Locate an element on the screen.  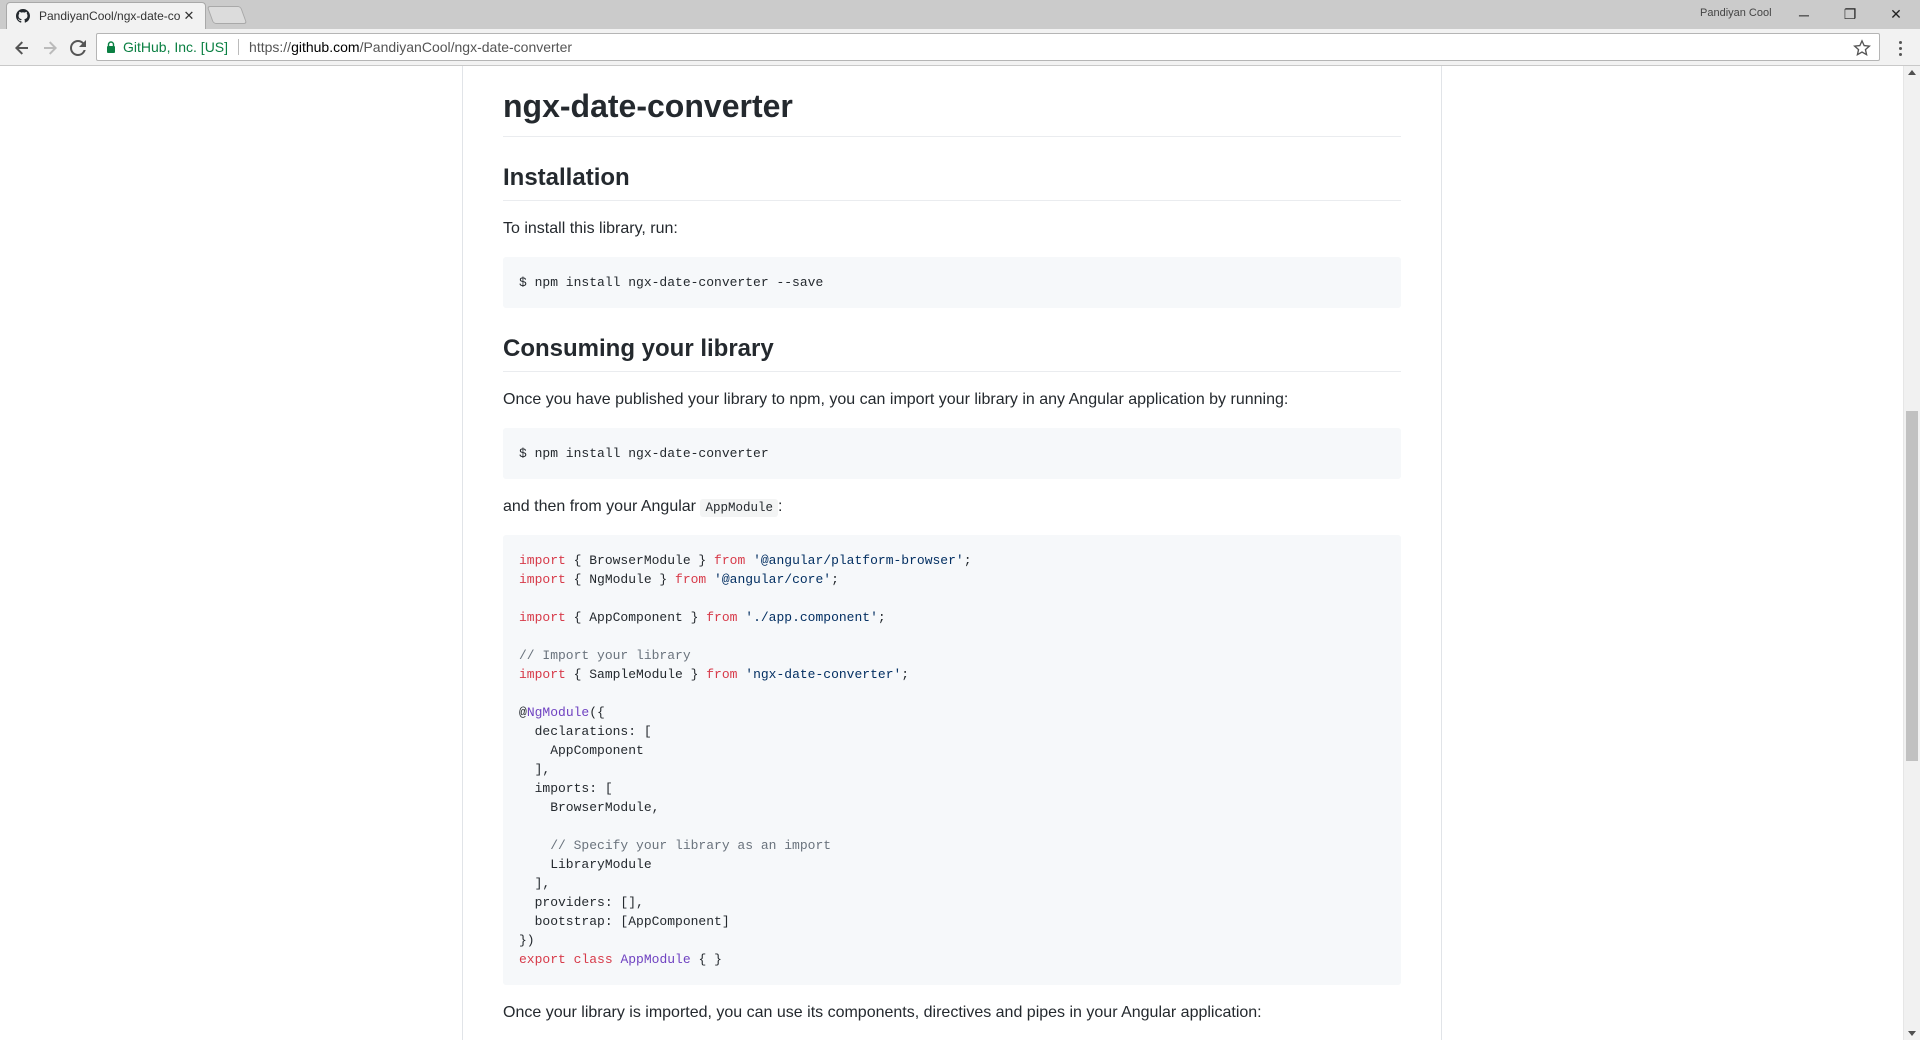
readme-title: ngx-date-converter is located at coordinates (952, 111).